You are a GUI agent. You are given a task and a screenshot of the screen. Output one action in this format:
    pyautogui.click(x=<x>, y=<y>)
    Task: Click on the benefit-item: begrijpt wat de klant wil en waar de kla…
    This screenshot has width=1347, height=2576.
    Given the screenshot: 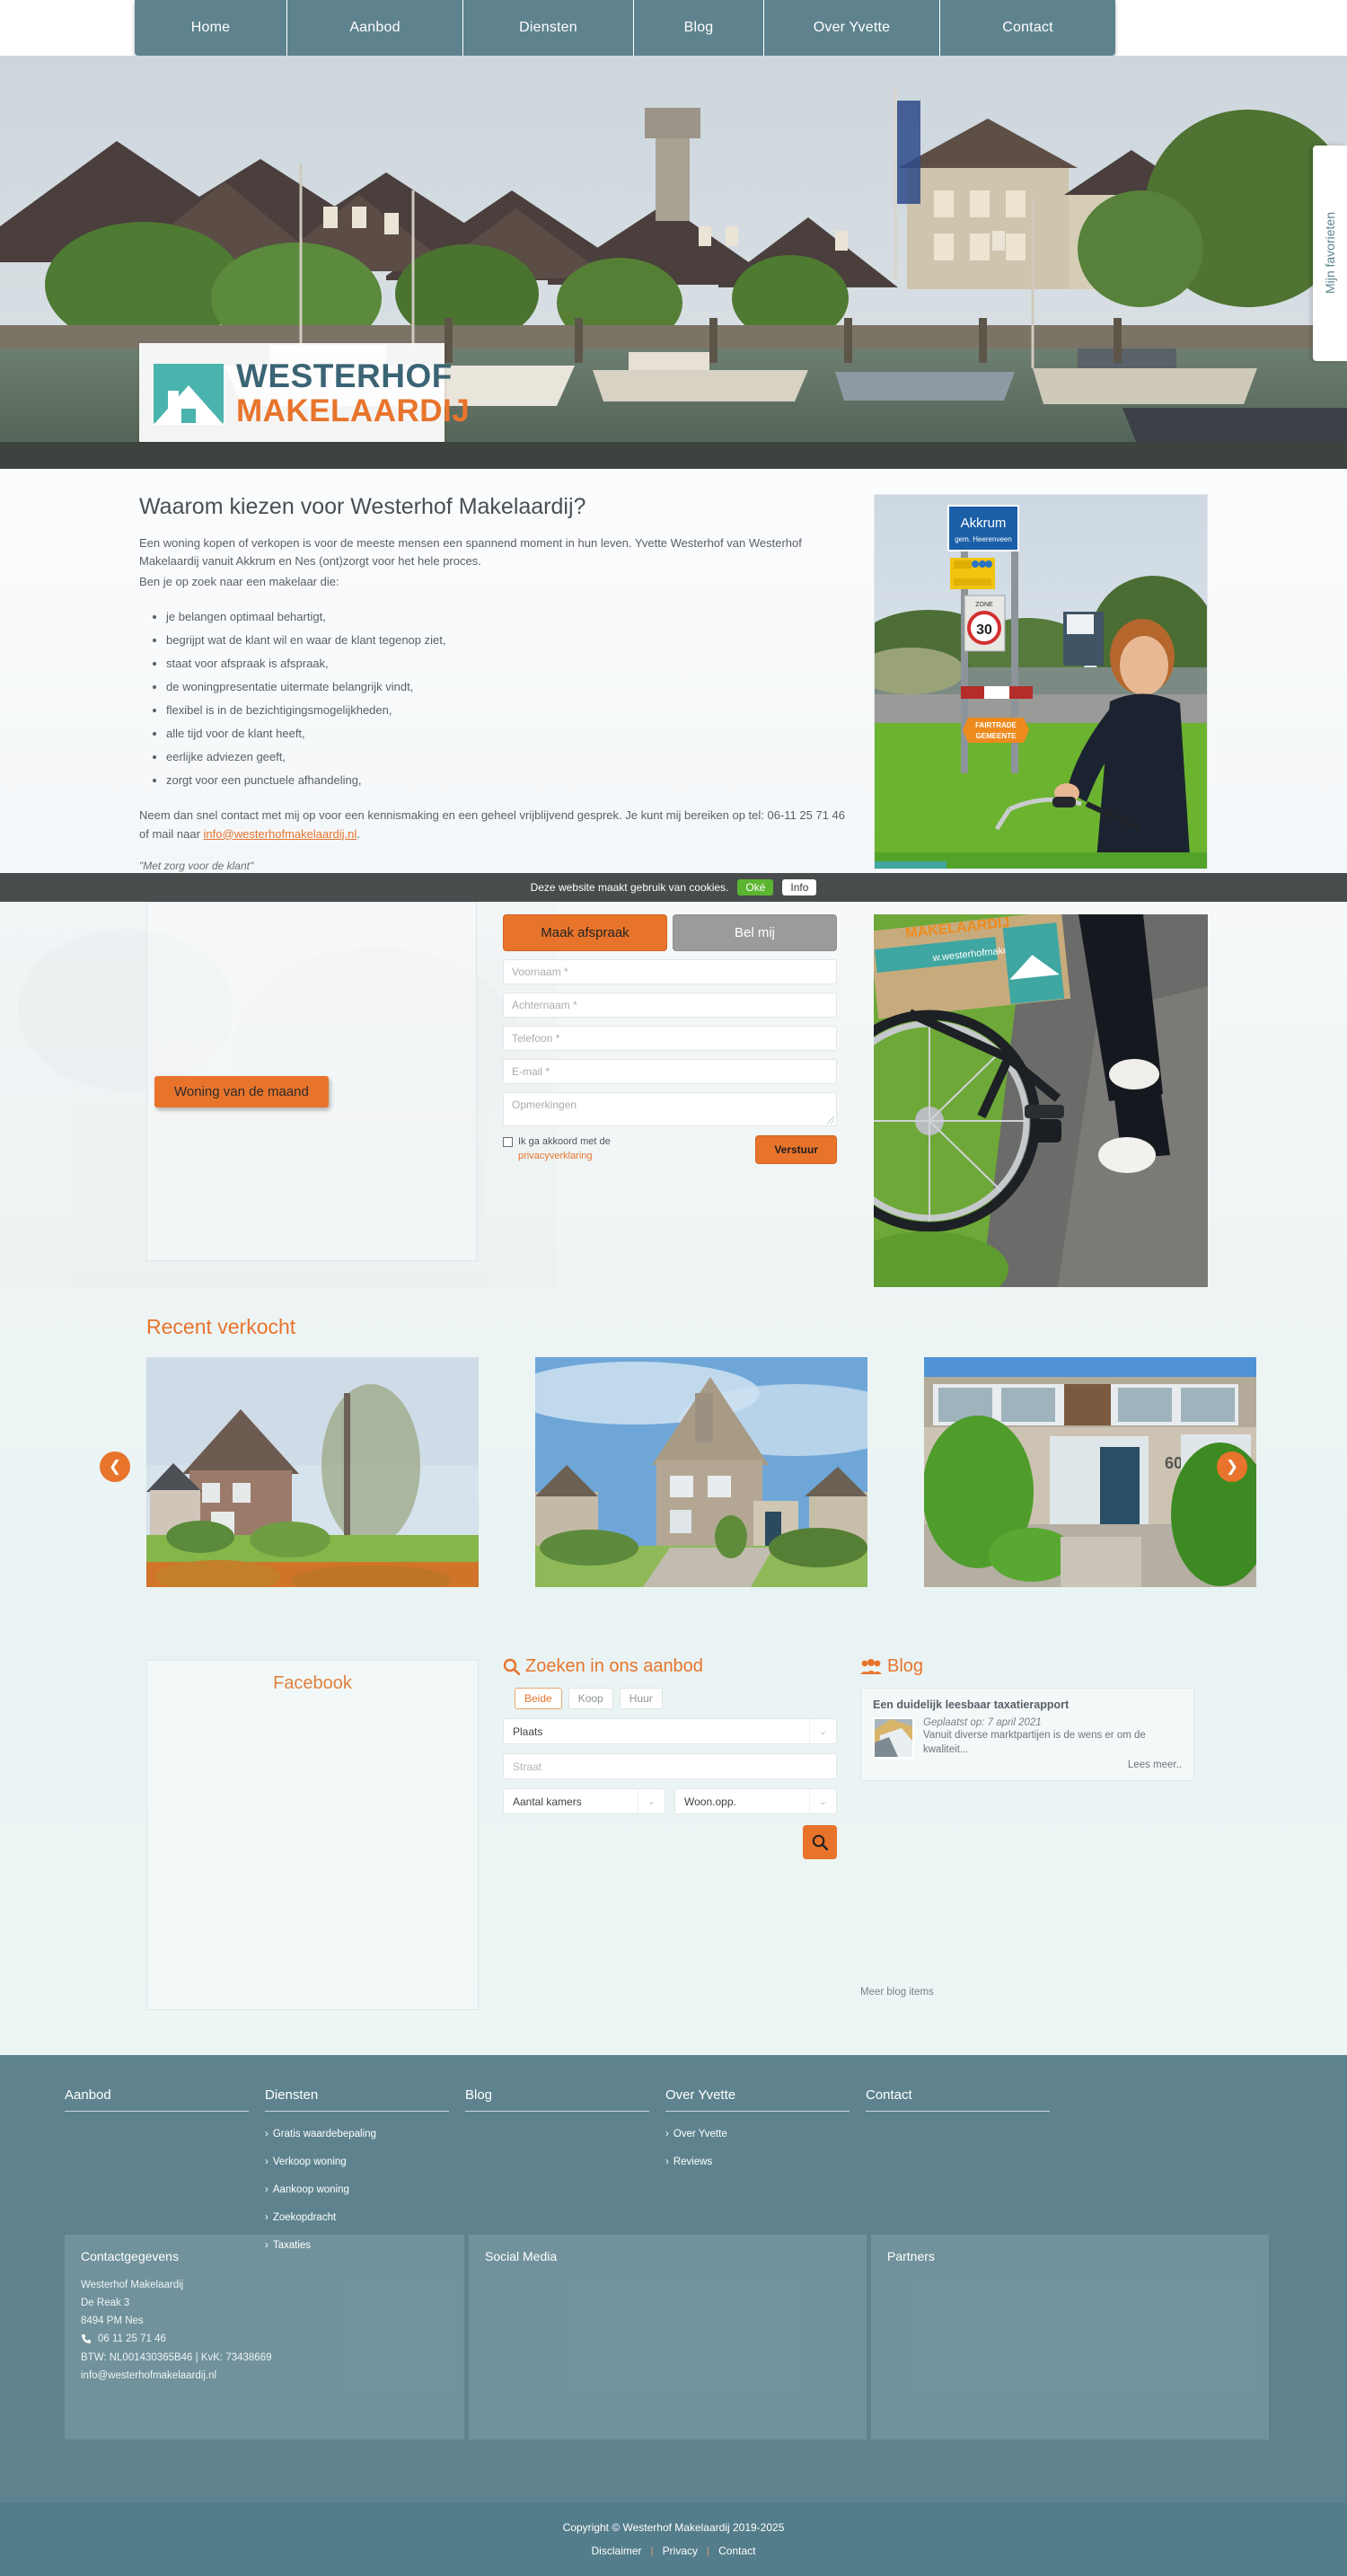 What is the action you would take?
    pyautogui.click(x=507, y=640)
    